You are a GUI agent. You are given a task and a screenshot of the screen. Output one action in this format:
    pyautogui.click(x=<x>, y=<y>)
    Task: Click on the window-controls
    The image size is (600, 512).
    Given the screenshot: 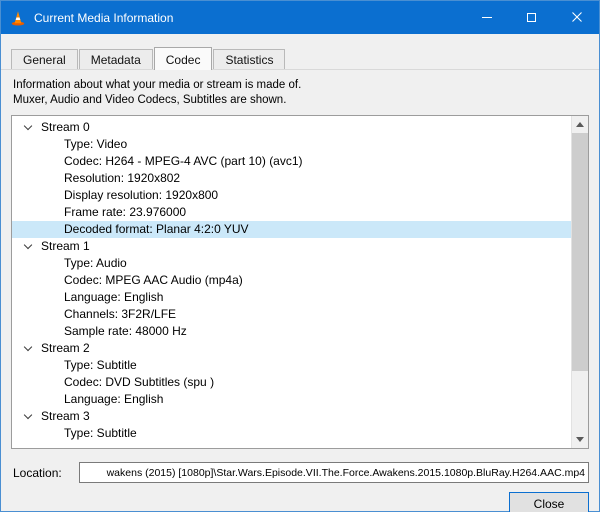 What is the action you would take?
    pyautogui.click(x=531, y=17)
    